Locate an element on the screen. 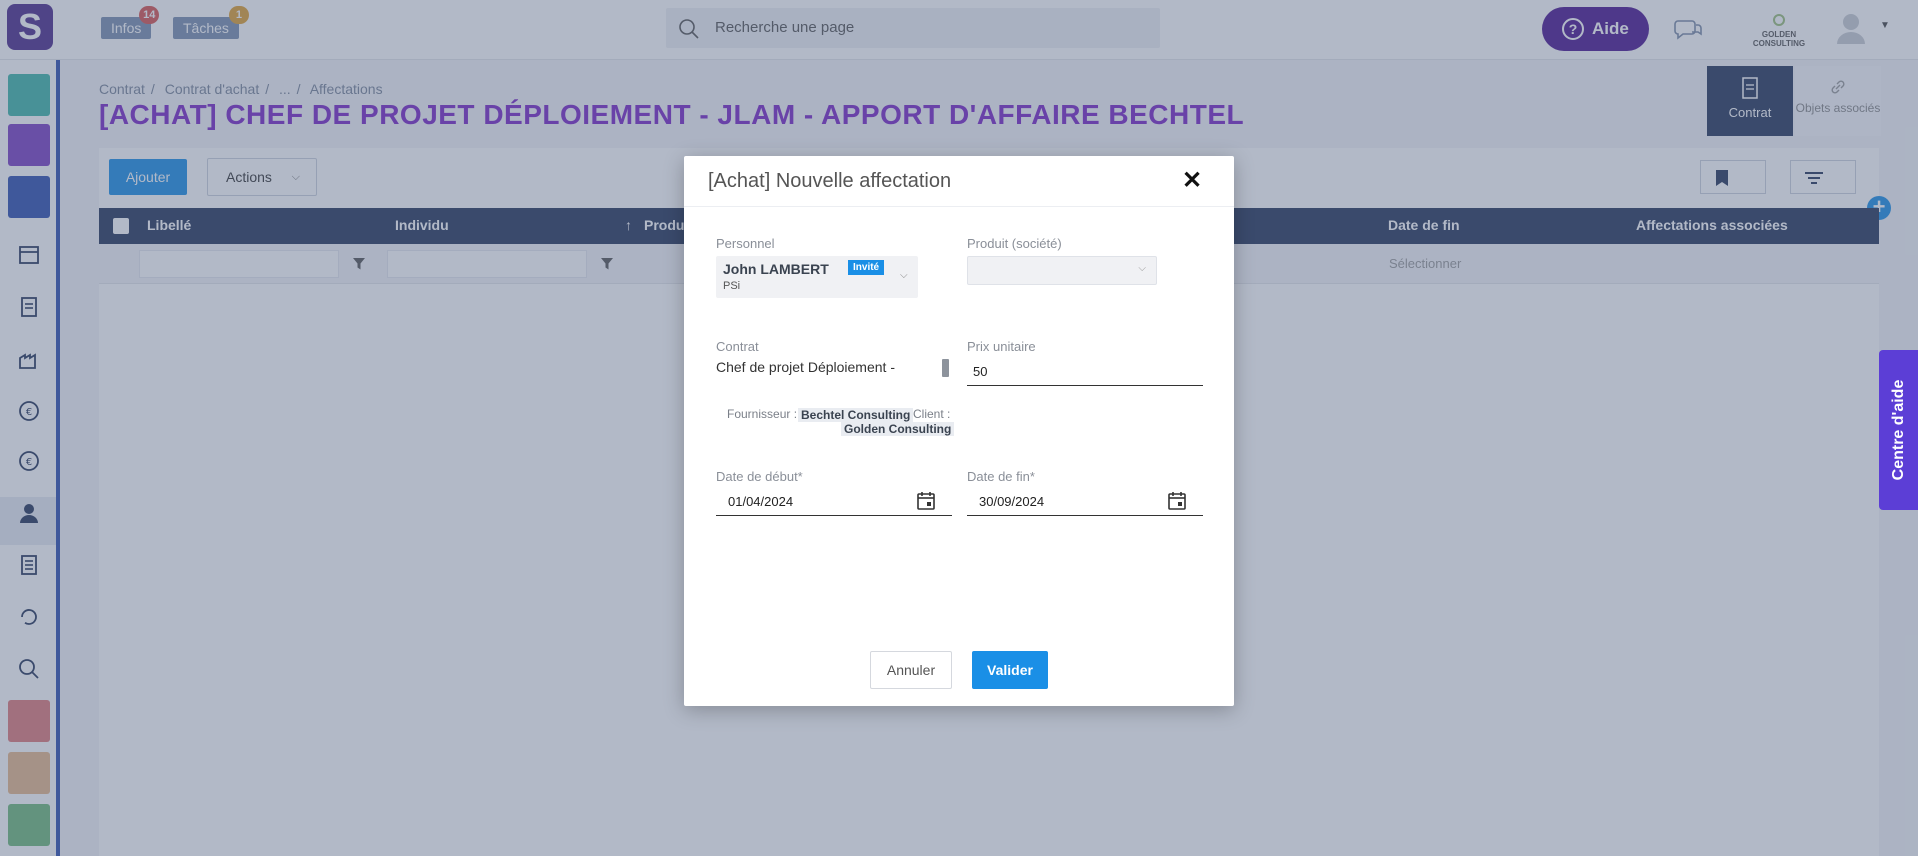 The width and height of the screenshot is (1918, 856). personnel-select: John LAMBERT Invité PSi ⌵ is located at coordinates (817, 277).